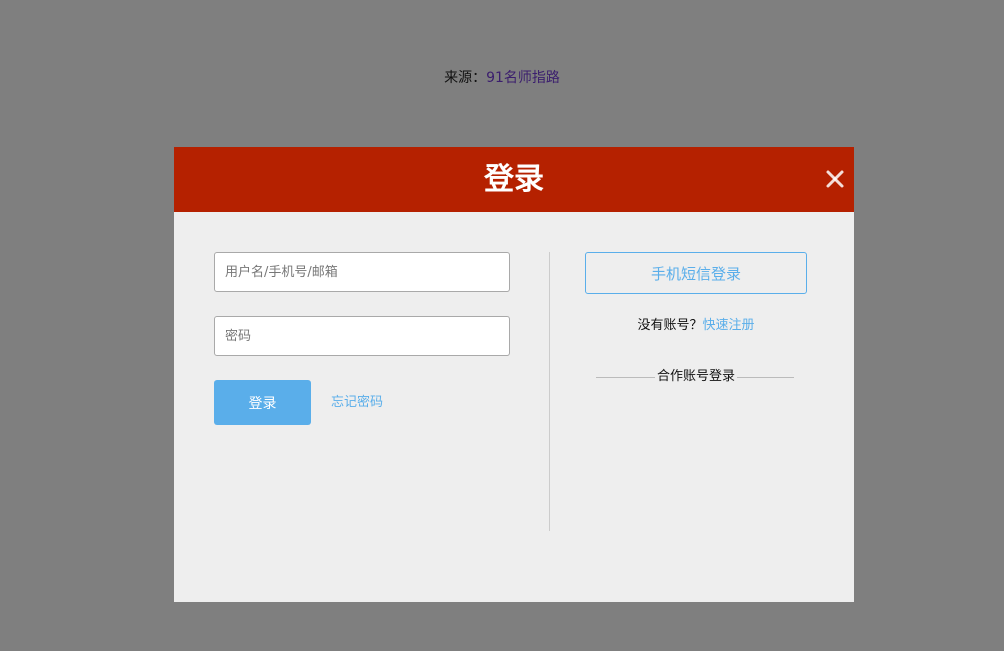  Describe the element at coordinates (696, 273) in the screenshot. I see `sms-login-button: 手机短信登录` at that location.